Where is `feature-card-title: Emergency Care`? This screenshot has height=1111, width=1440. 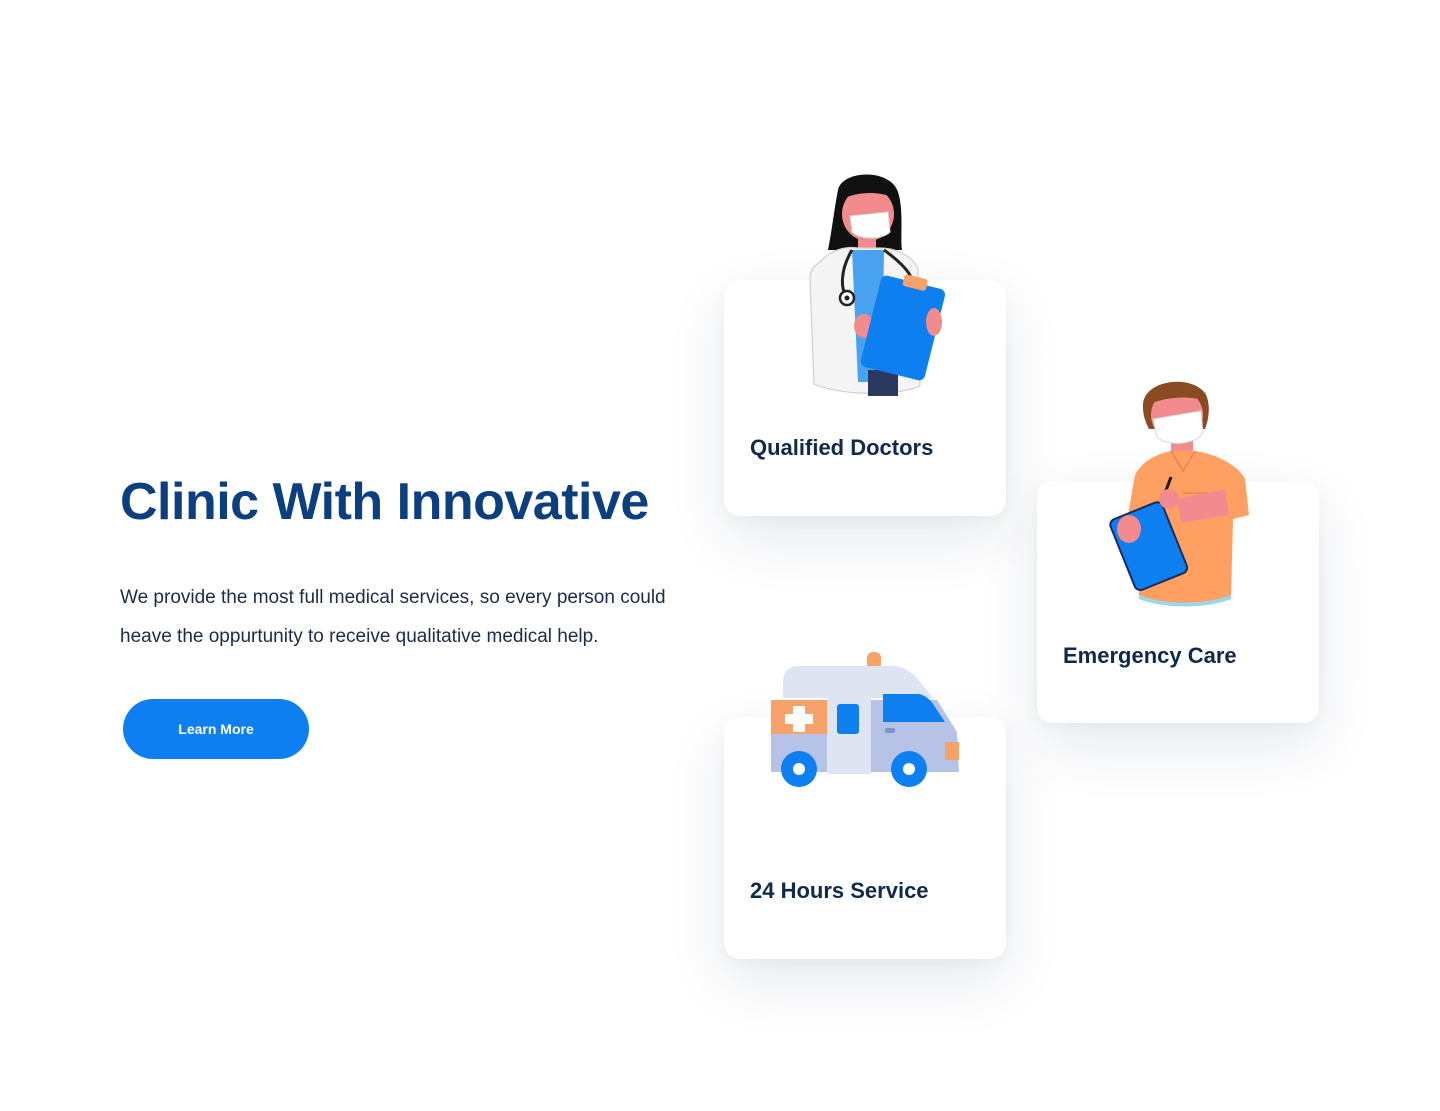 feature-card-title: Emergency Care is located at coordinates (1150, 655).